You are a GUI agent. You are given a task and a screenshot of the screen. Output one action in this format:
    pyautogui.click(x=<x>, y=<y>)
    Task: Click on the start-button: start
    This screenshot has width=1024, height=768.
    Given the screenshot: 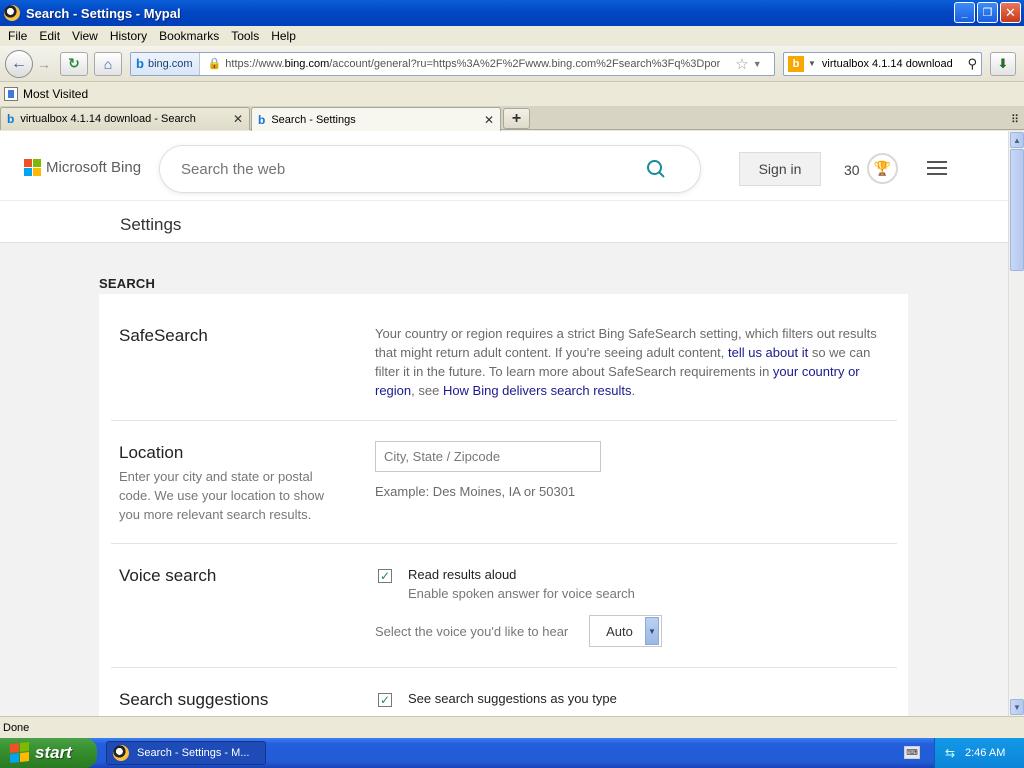 What is the action you would take?
    pyautogui.click(x=48, y=753)
    